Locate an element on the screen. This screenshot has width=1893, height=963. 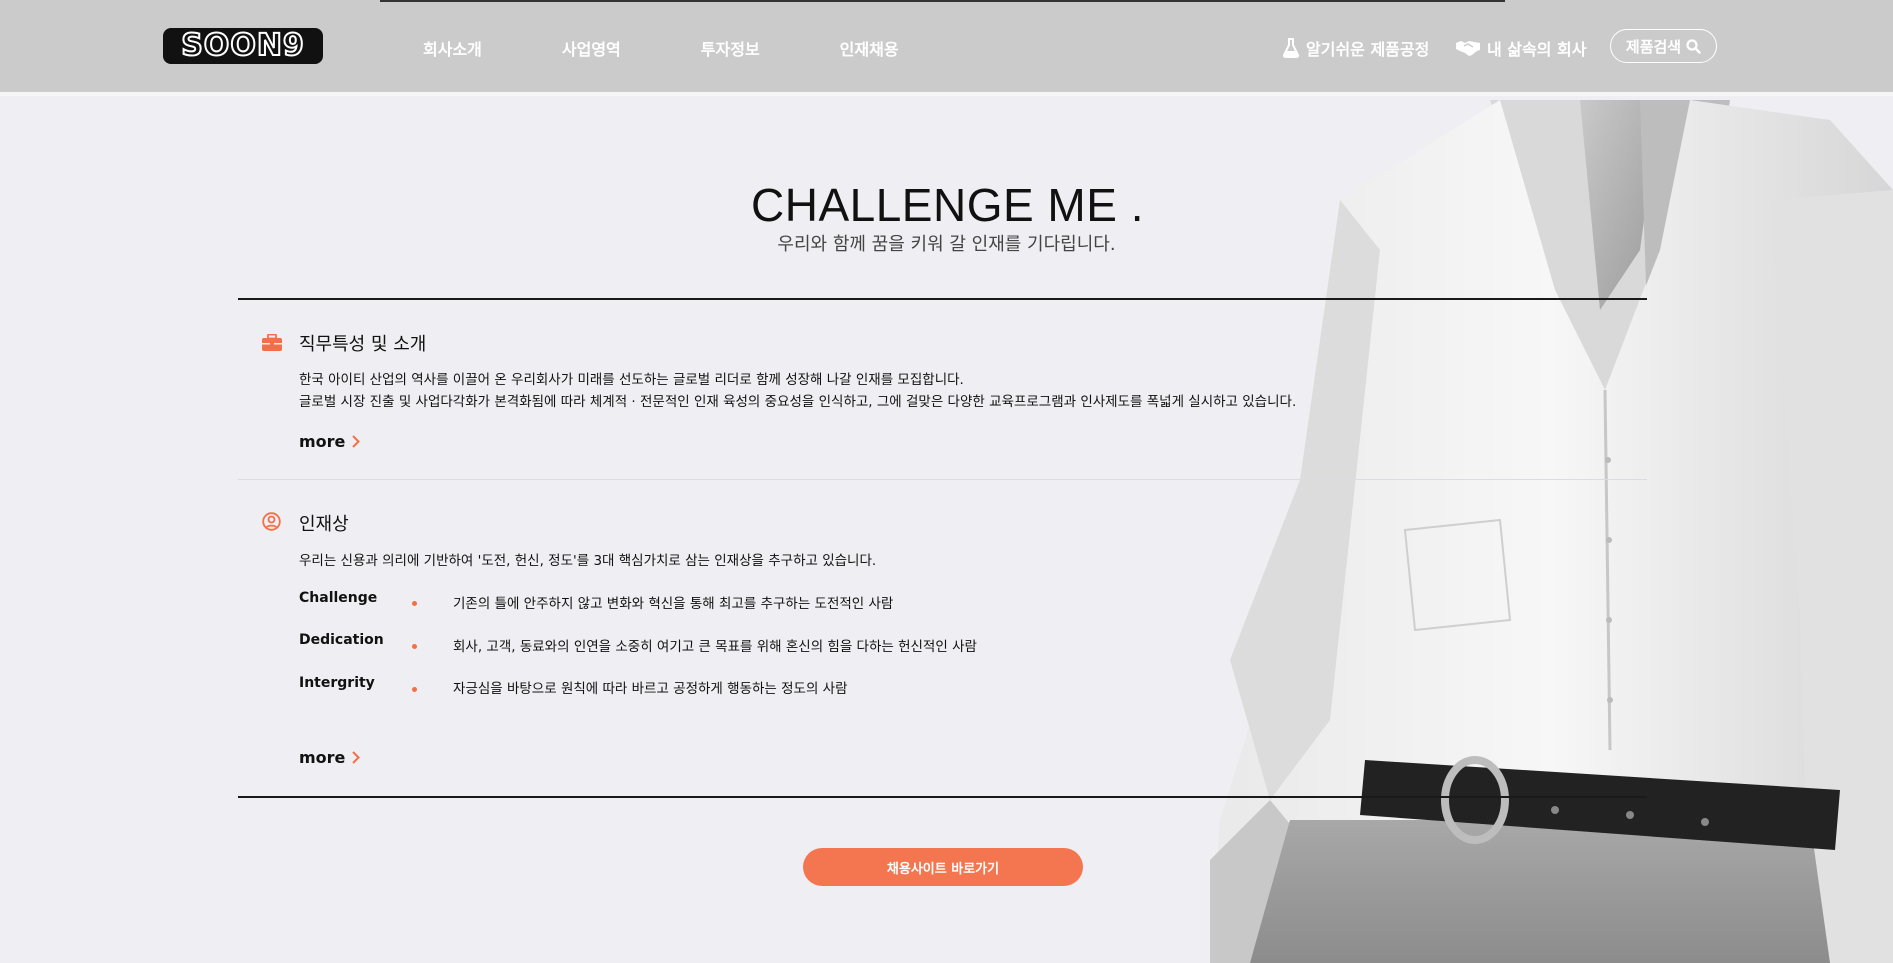
product-search-button: 제품검색 is located at coordinates (1663, 46).